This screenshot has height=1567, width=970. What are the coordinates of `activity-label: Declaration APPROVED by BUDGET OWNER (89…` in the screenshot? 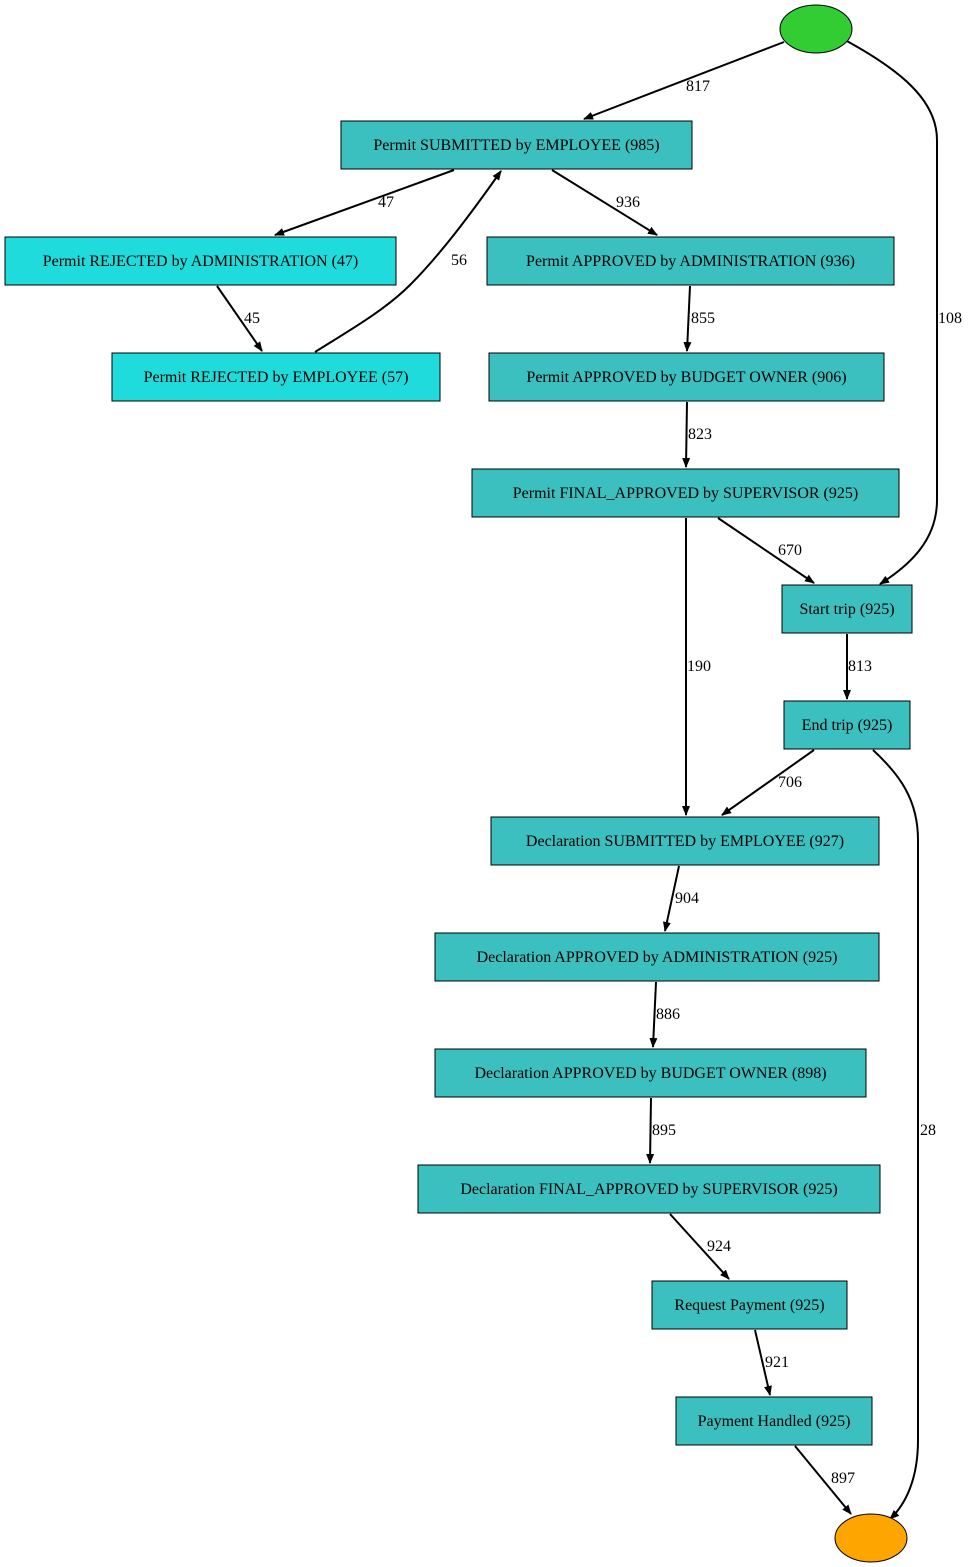 It's located at (650, 1073).